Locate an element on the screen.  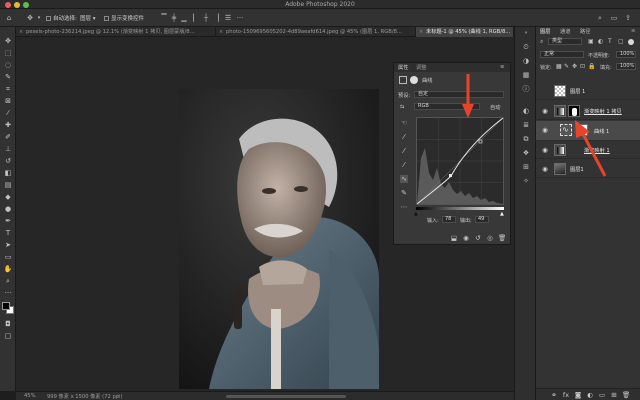
collapse-panels-icon: » is located at coordinates (526, 33).